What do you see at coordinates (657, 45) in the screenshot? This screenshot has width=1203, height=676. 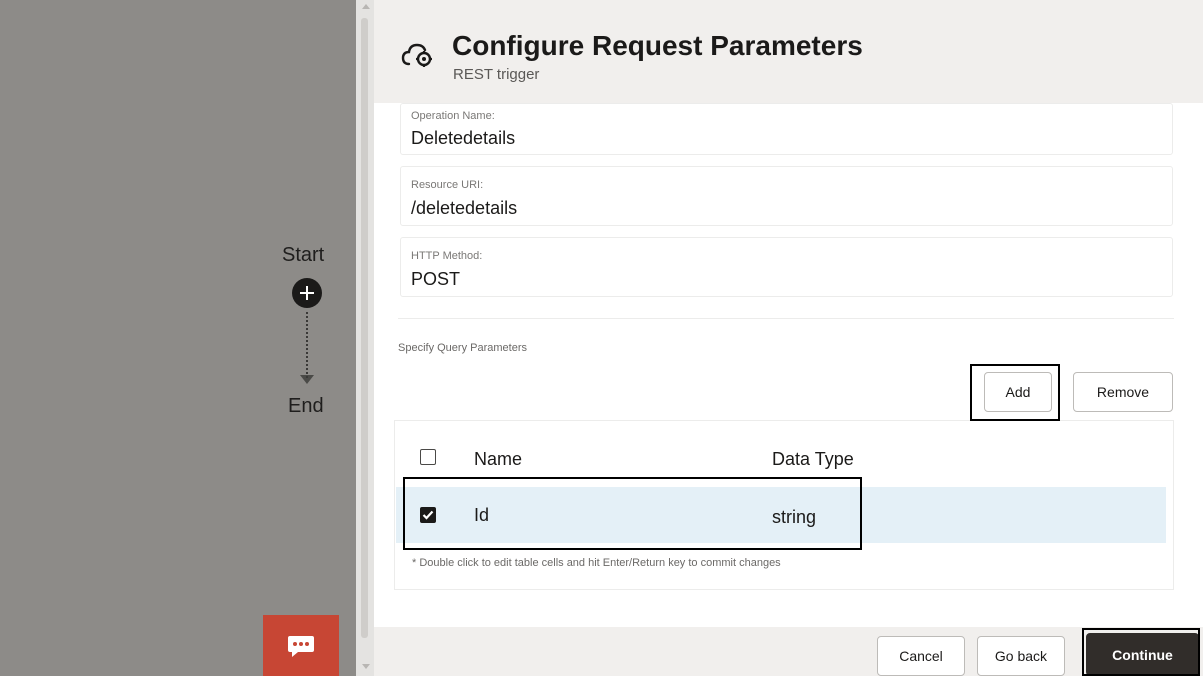 I see `page-title: Configure Request Parameters` at bounding box center [657, 45].